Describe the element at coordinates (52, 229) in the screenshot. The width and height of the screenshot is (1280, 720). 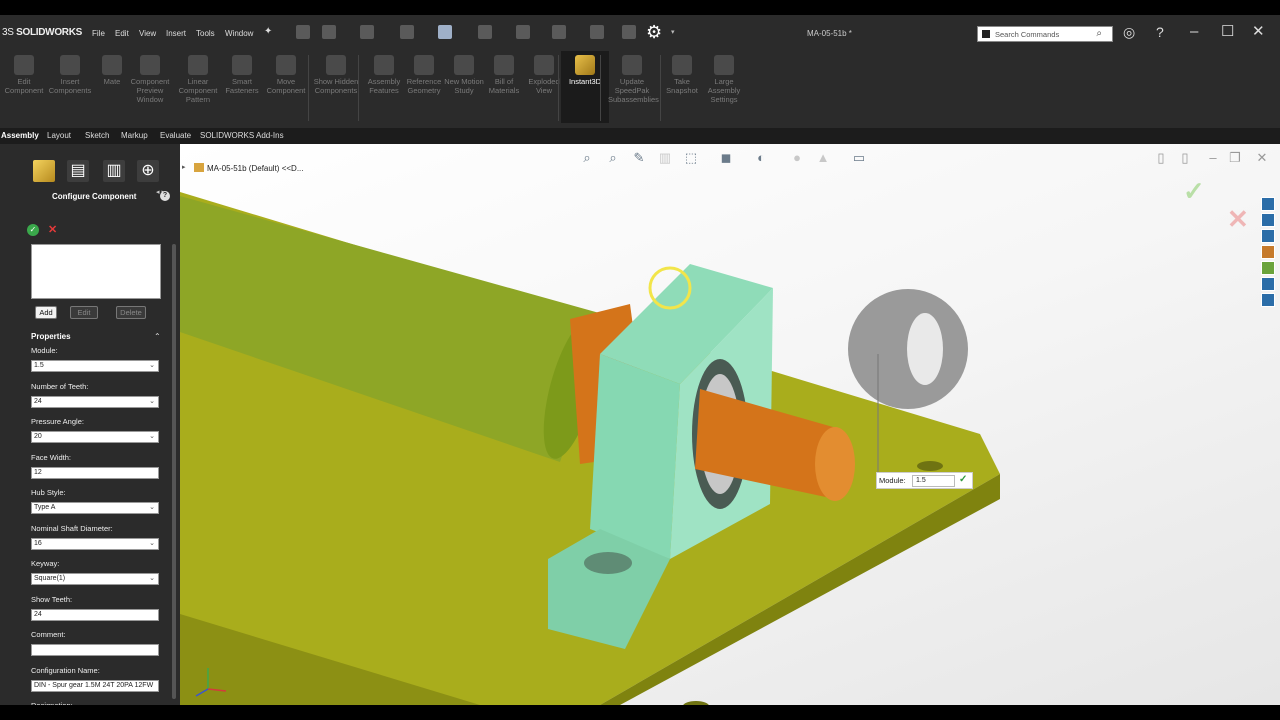
I see `cancel-icon: ✕` at that location.